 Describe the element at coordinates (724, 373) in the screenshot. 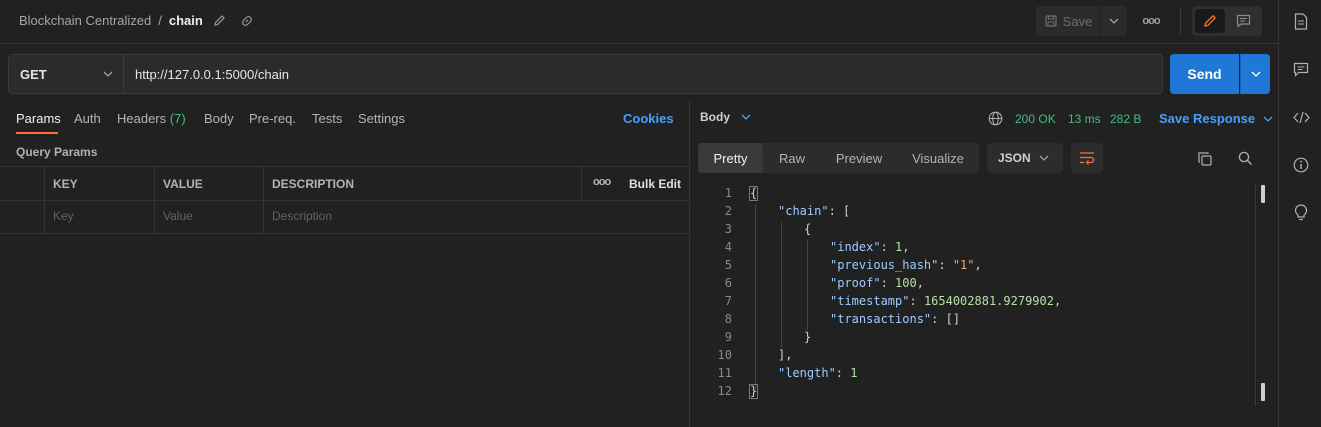

I see `line-number: 11` at that location.